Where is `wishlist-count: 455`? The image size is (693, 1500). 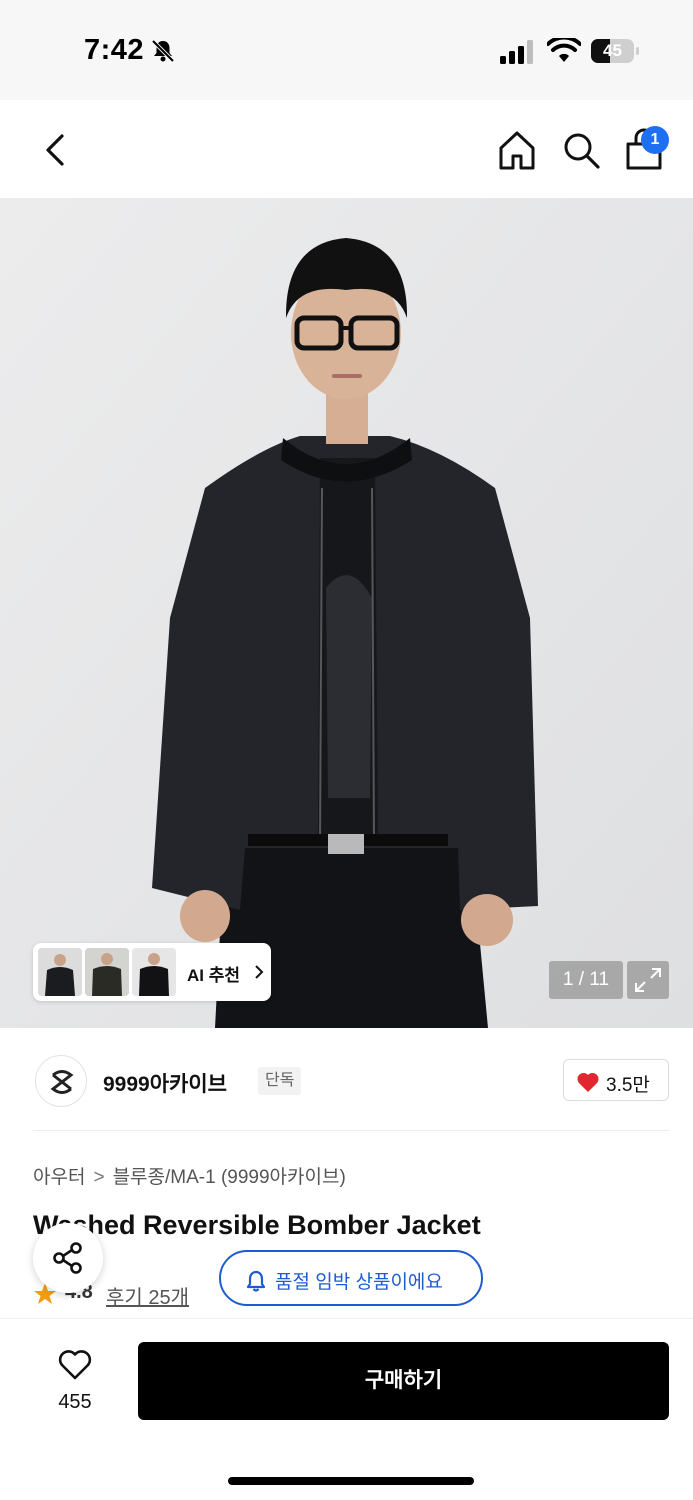
wishlist-count: 455 is located at coordinates (75, 1402).